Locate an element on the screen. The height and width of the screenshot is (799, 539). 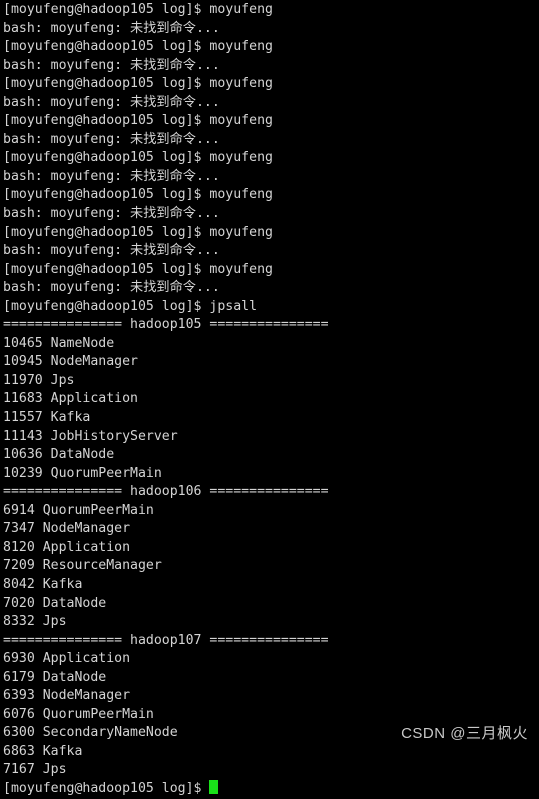
terminal-line-prompt: [moyufeng@hadoop105 log]$ jpsall is located at coordinates (130, 306).